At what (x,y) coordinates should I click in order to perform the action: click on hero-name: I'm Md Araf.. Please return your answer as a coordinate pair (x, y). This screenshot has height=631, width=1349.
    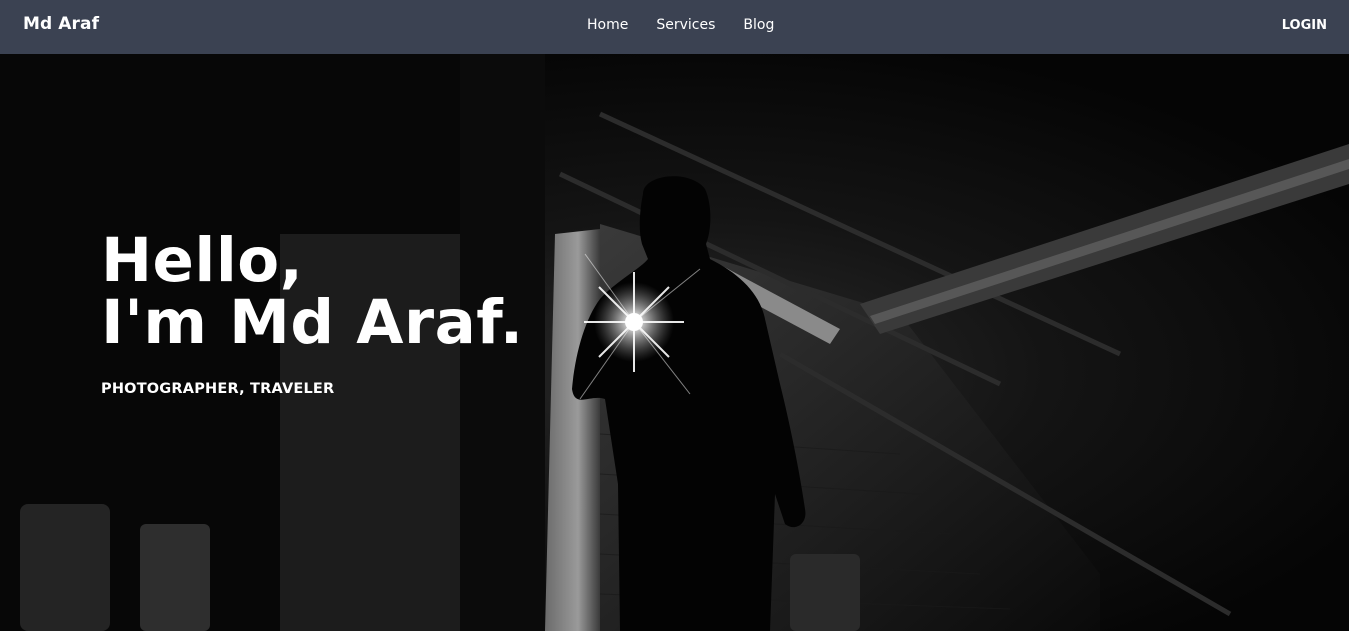
    Looking at the image, I should click on (312, 322).